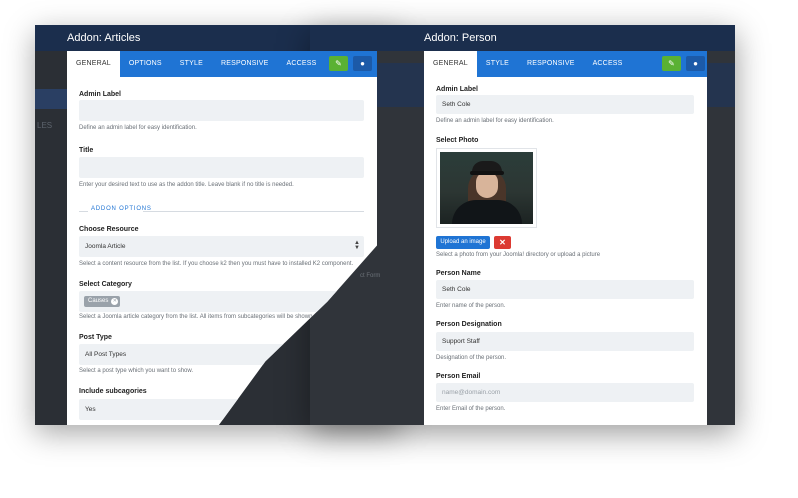  Describe the element at coordinates (105, 284) in the screenshot. I see `select-category-label: Select Category` at that location.